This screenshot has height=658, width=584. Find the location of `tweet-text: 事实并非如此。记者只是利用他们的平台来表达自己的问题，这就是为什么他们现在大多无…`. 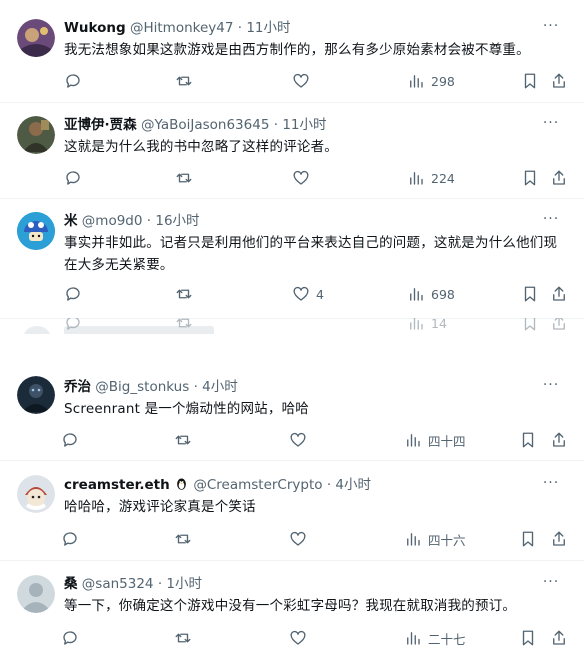

tweet-text: 事实并非如此。记者只是利用他们的平台来表达自己的问题，这就是为什么他们现在大多无… is located at coordinates (311, 254).